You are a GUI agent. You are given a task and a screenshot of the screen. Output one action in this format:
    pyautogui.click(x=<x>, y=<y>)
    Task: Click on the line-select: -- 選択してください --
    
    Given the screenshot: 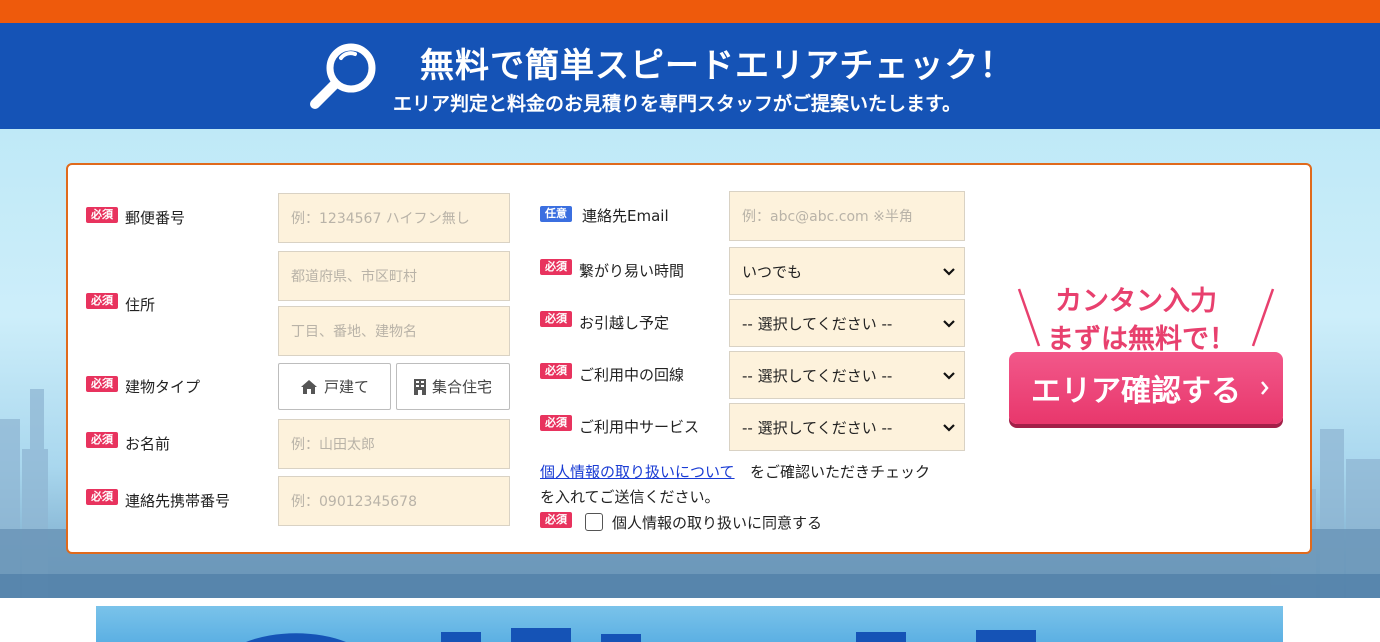 What is the action you would take?
    pyautogui.click(x=847, y=375)
    